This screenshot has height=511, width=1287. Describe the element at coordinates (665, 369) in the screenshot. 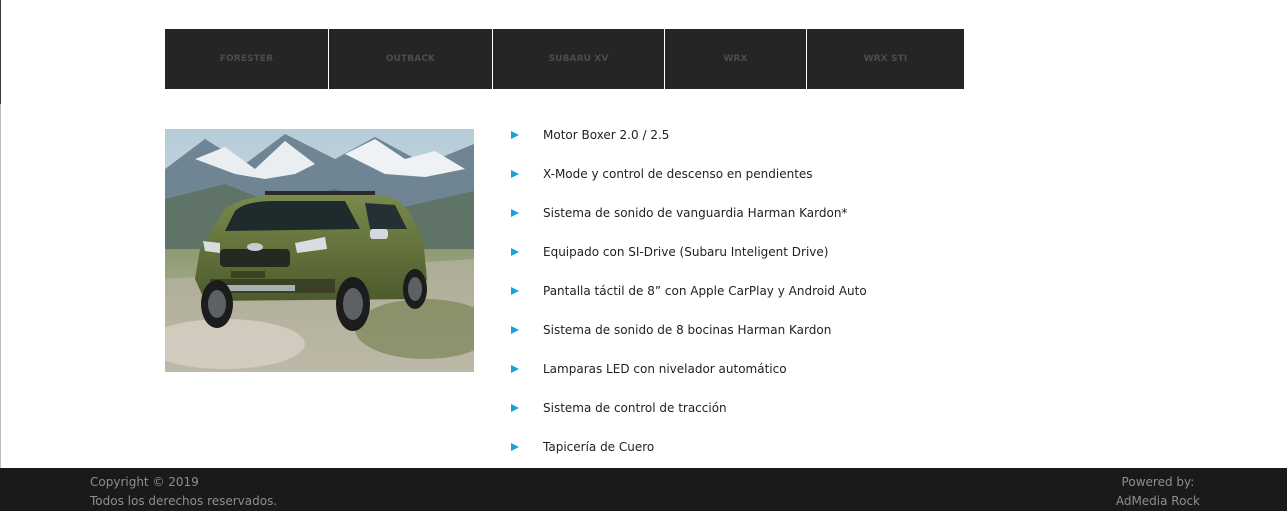

I see `feature-label: Lamparas LED con nivelador automático` at that location.